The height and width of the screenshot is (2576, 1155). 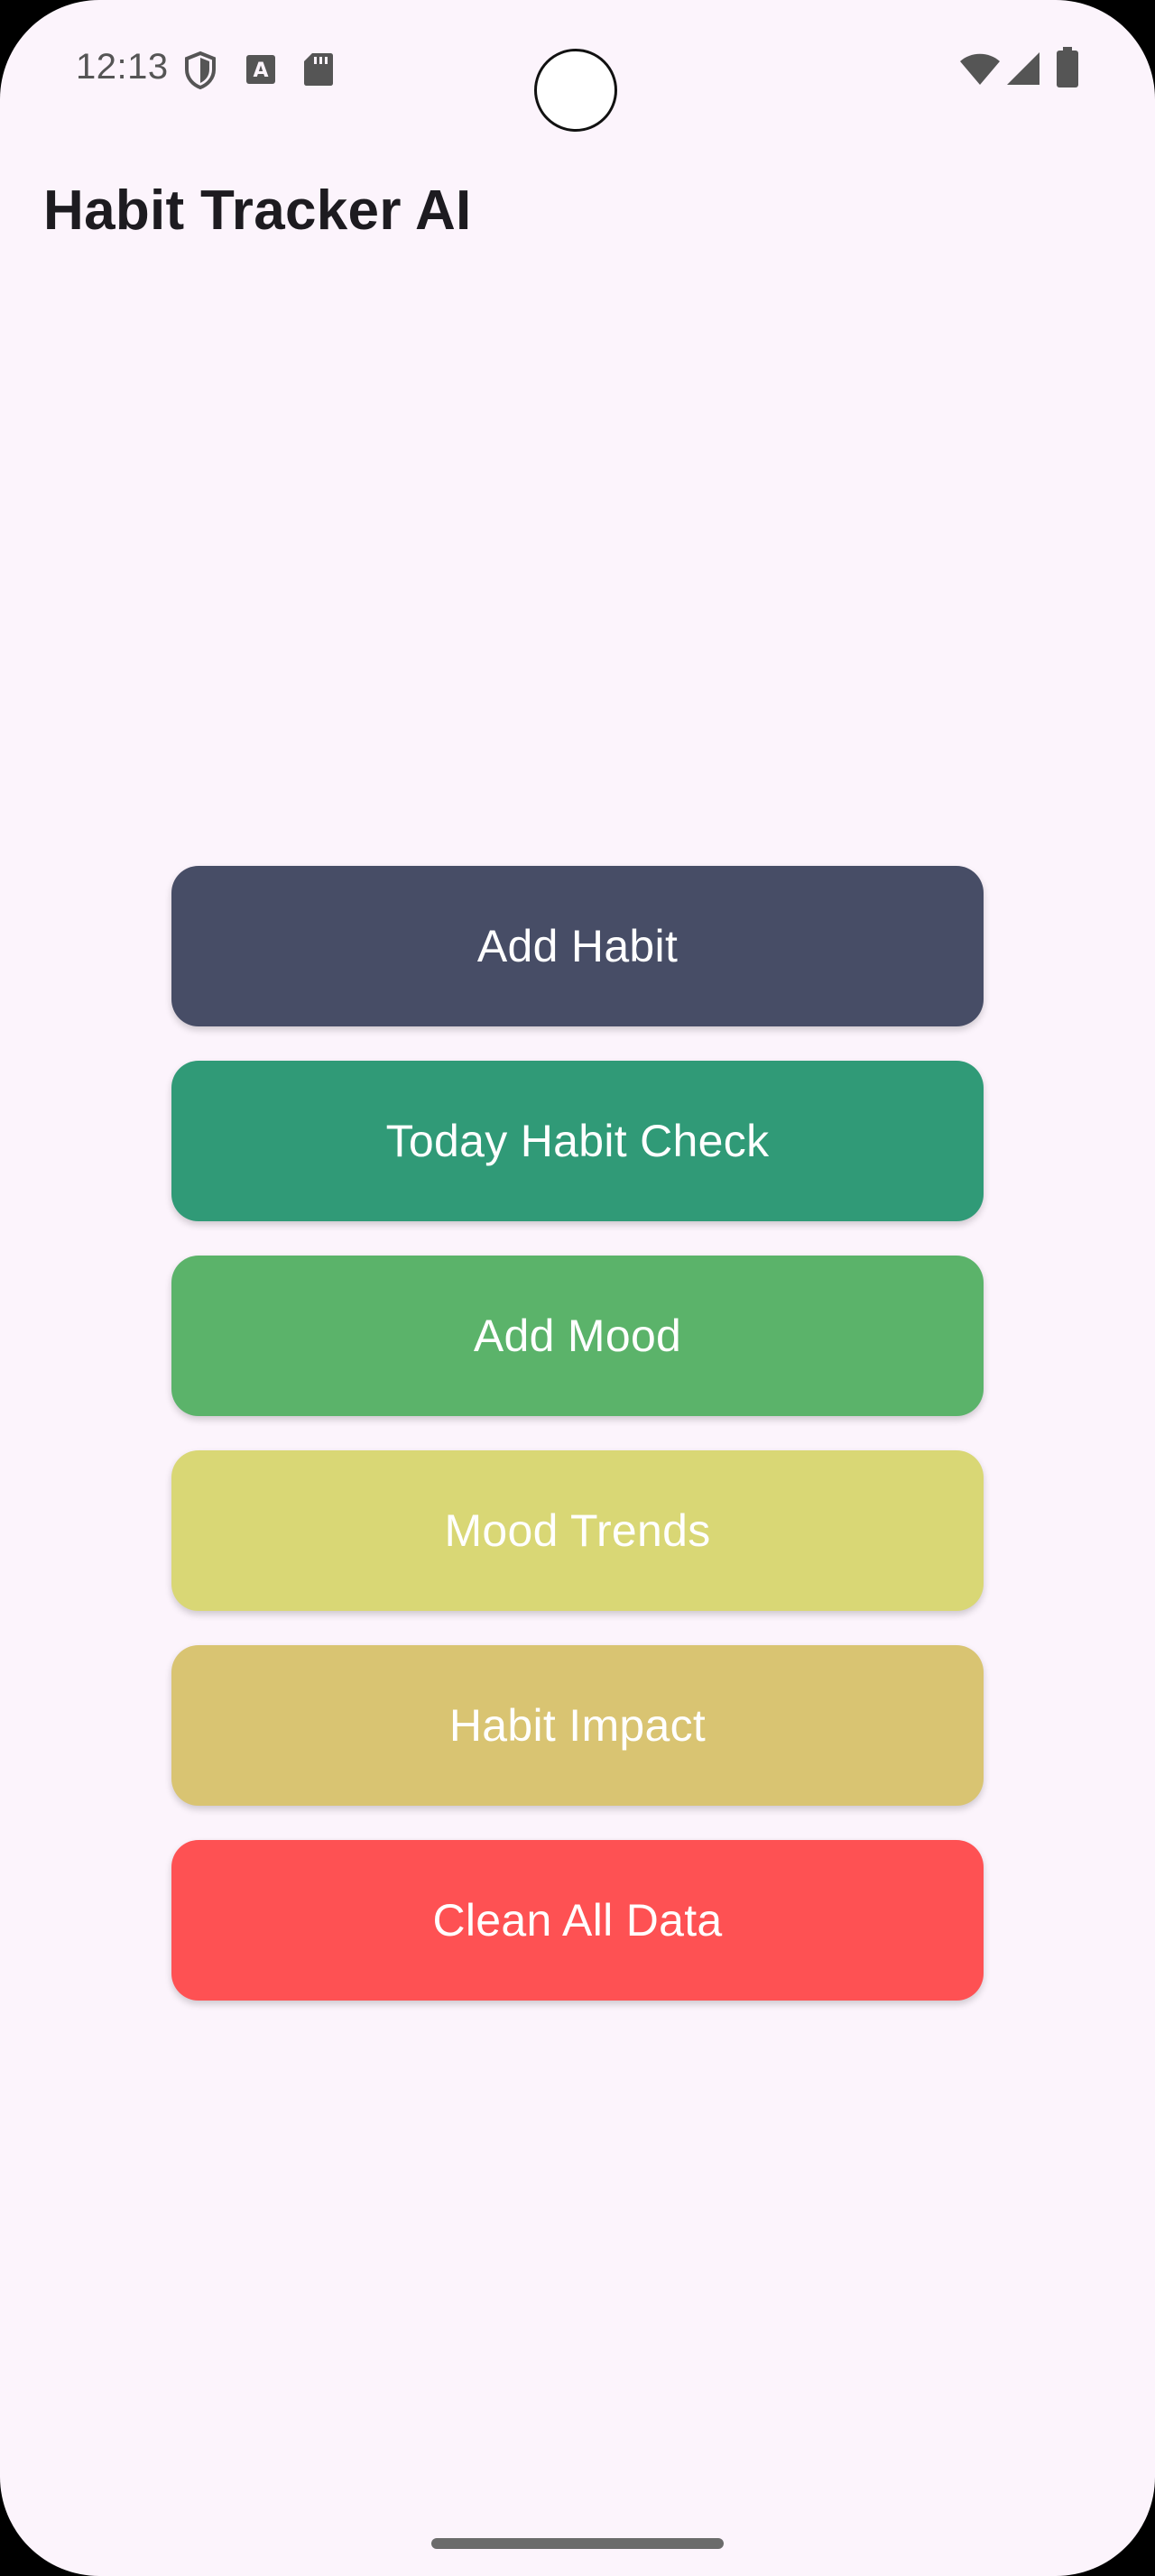 I want to click on signal-icon, so click(x=1023, y=71).